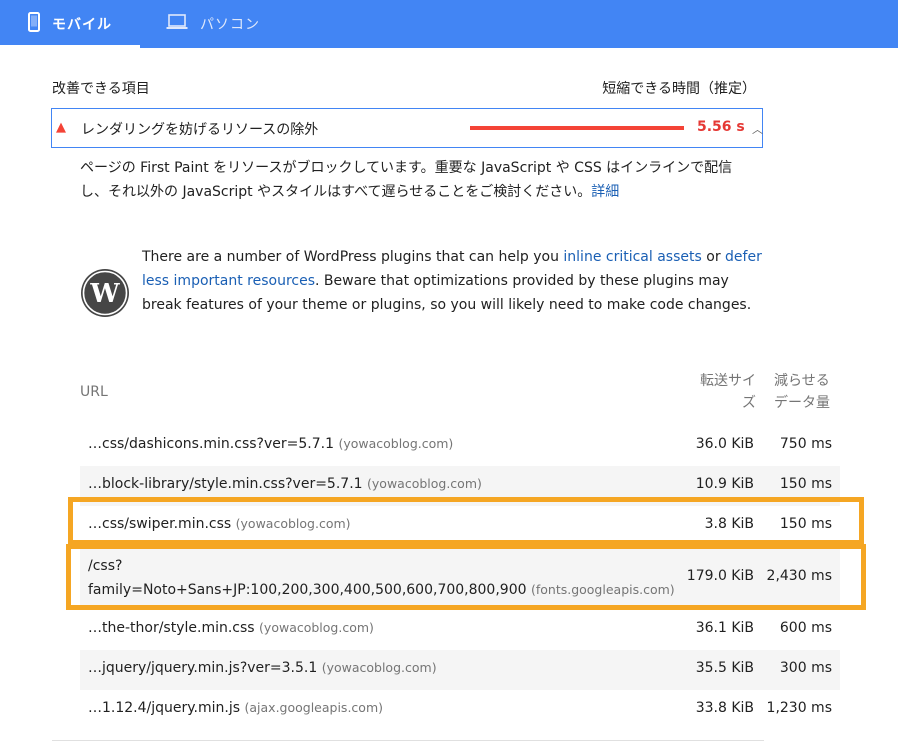  Describe the element at coordinates (449, 24) in the screenshot. I see `device-tab-bar: モバイル パソコン` at that location.